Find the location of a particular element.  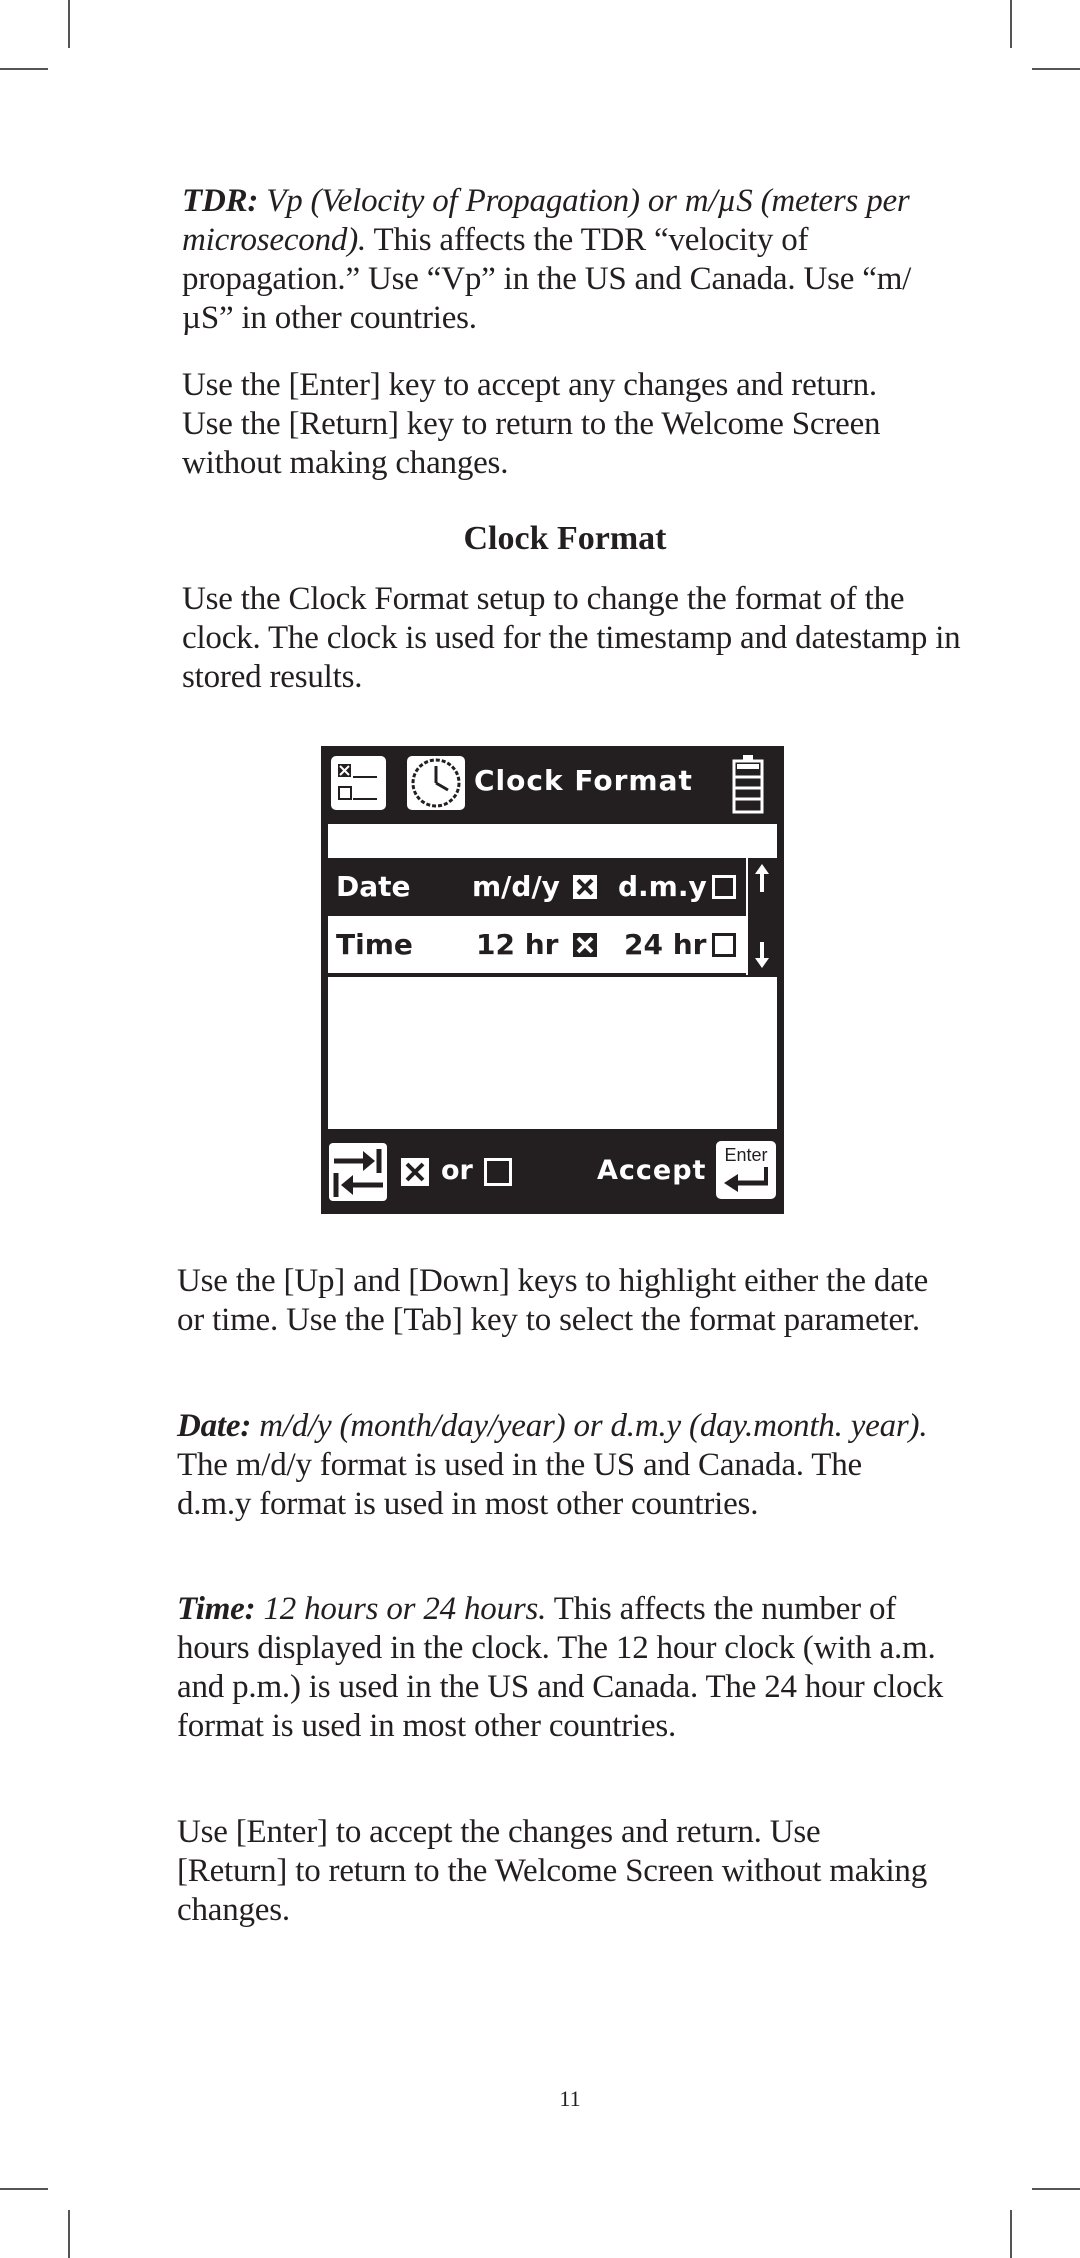

footer-accept-label: Accept is located at coordinates (652, 1170).